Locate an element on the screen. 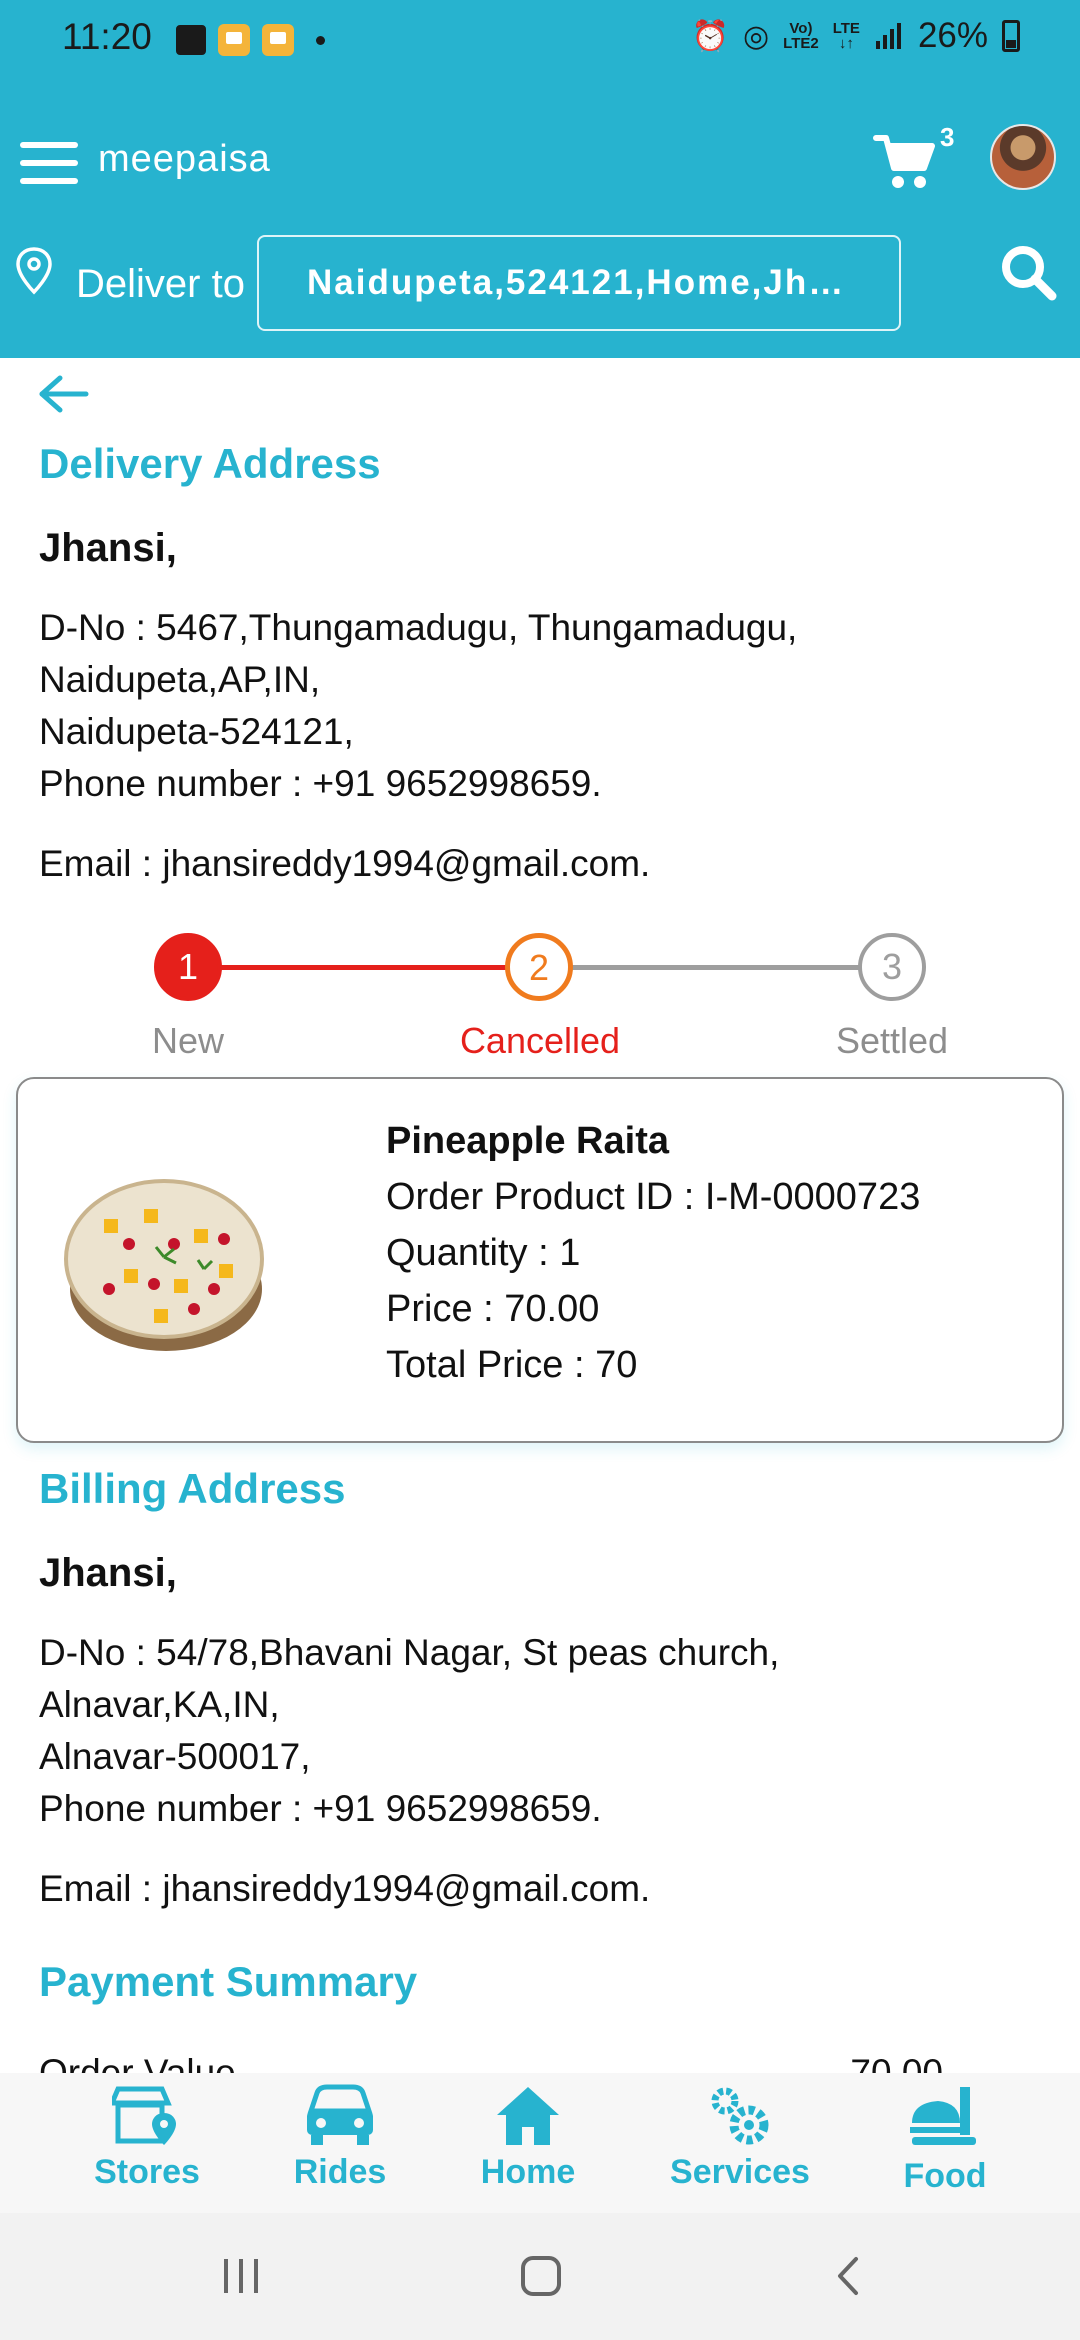 The image size is (1080, 2340). car-icon is located at coordinates (340, 2114).